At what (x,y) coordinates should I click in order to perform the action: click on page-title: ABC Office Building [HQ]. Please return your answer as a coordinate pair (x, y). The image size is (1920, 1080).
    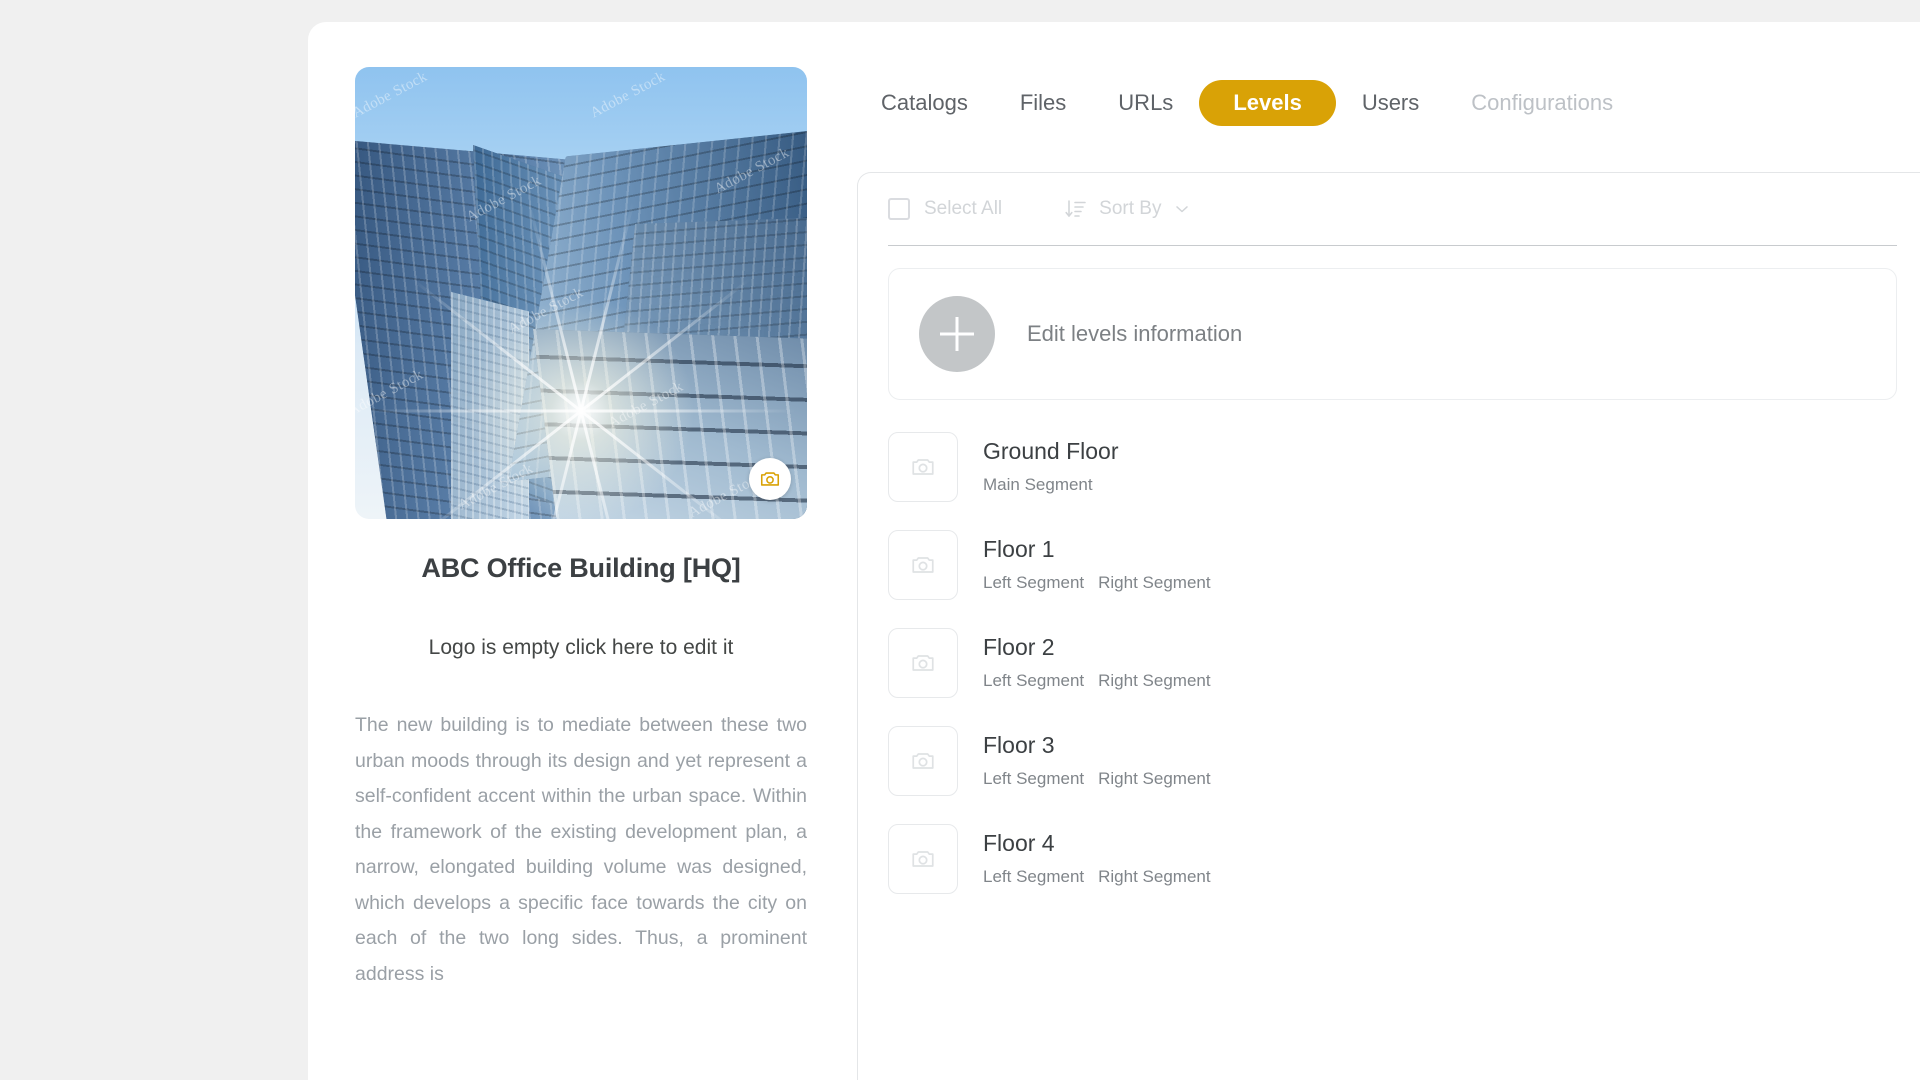
    Looking at the image, I should click on (581, 568).